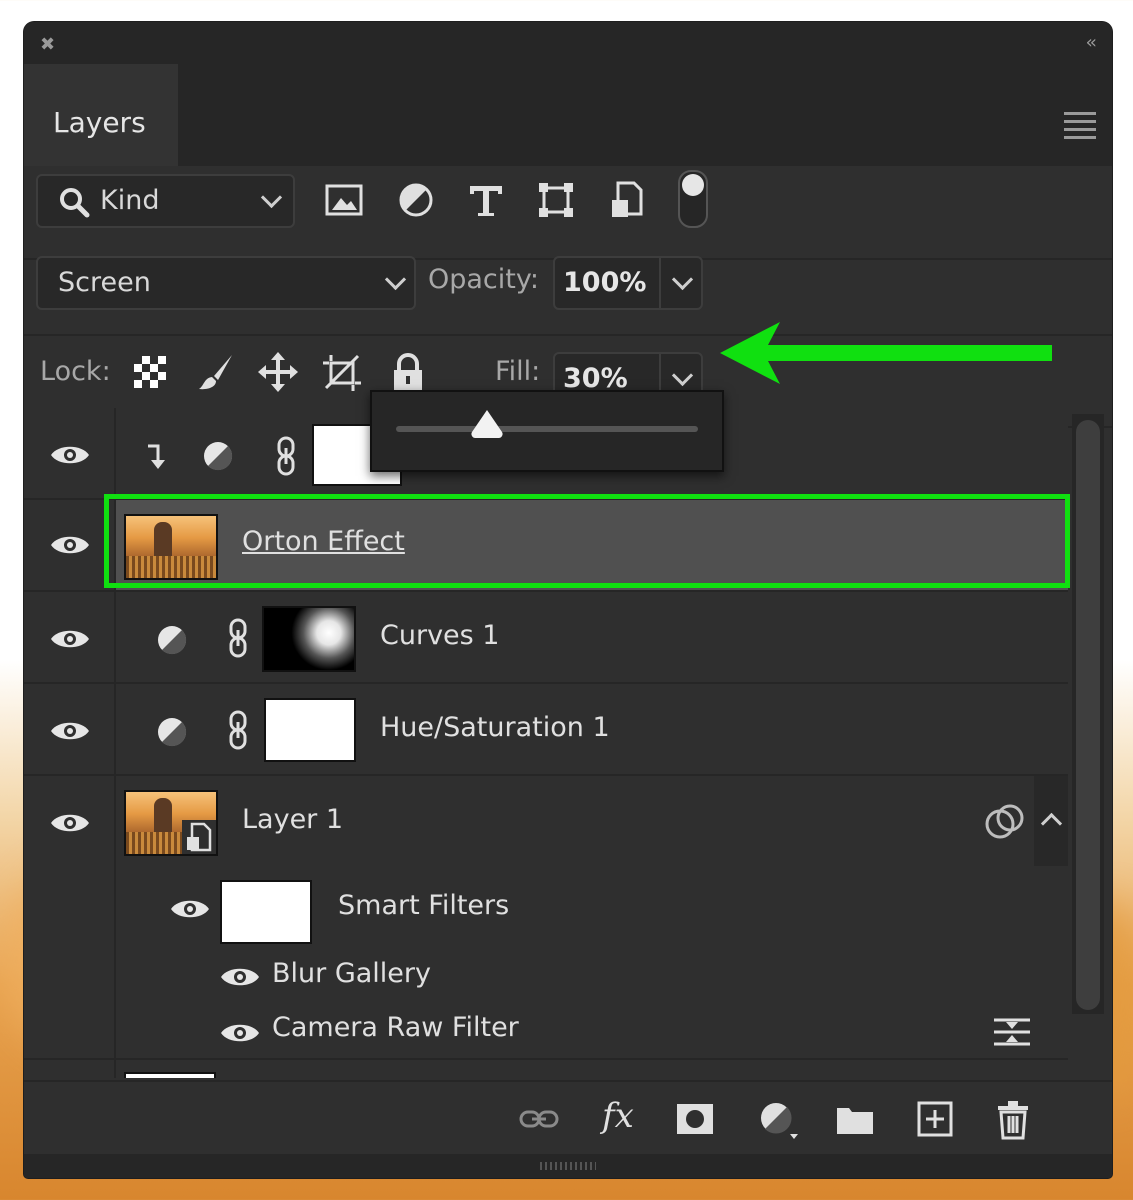 This screenshot has width=1133, height=1200. What do you see at coordinates (75, 371) in the screenshot?
I see `lock-label: Lock:` at bounding box center [75, 371].